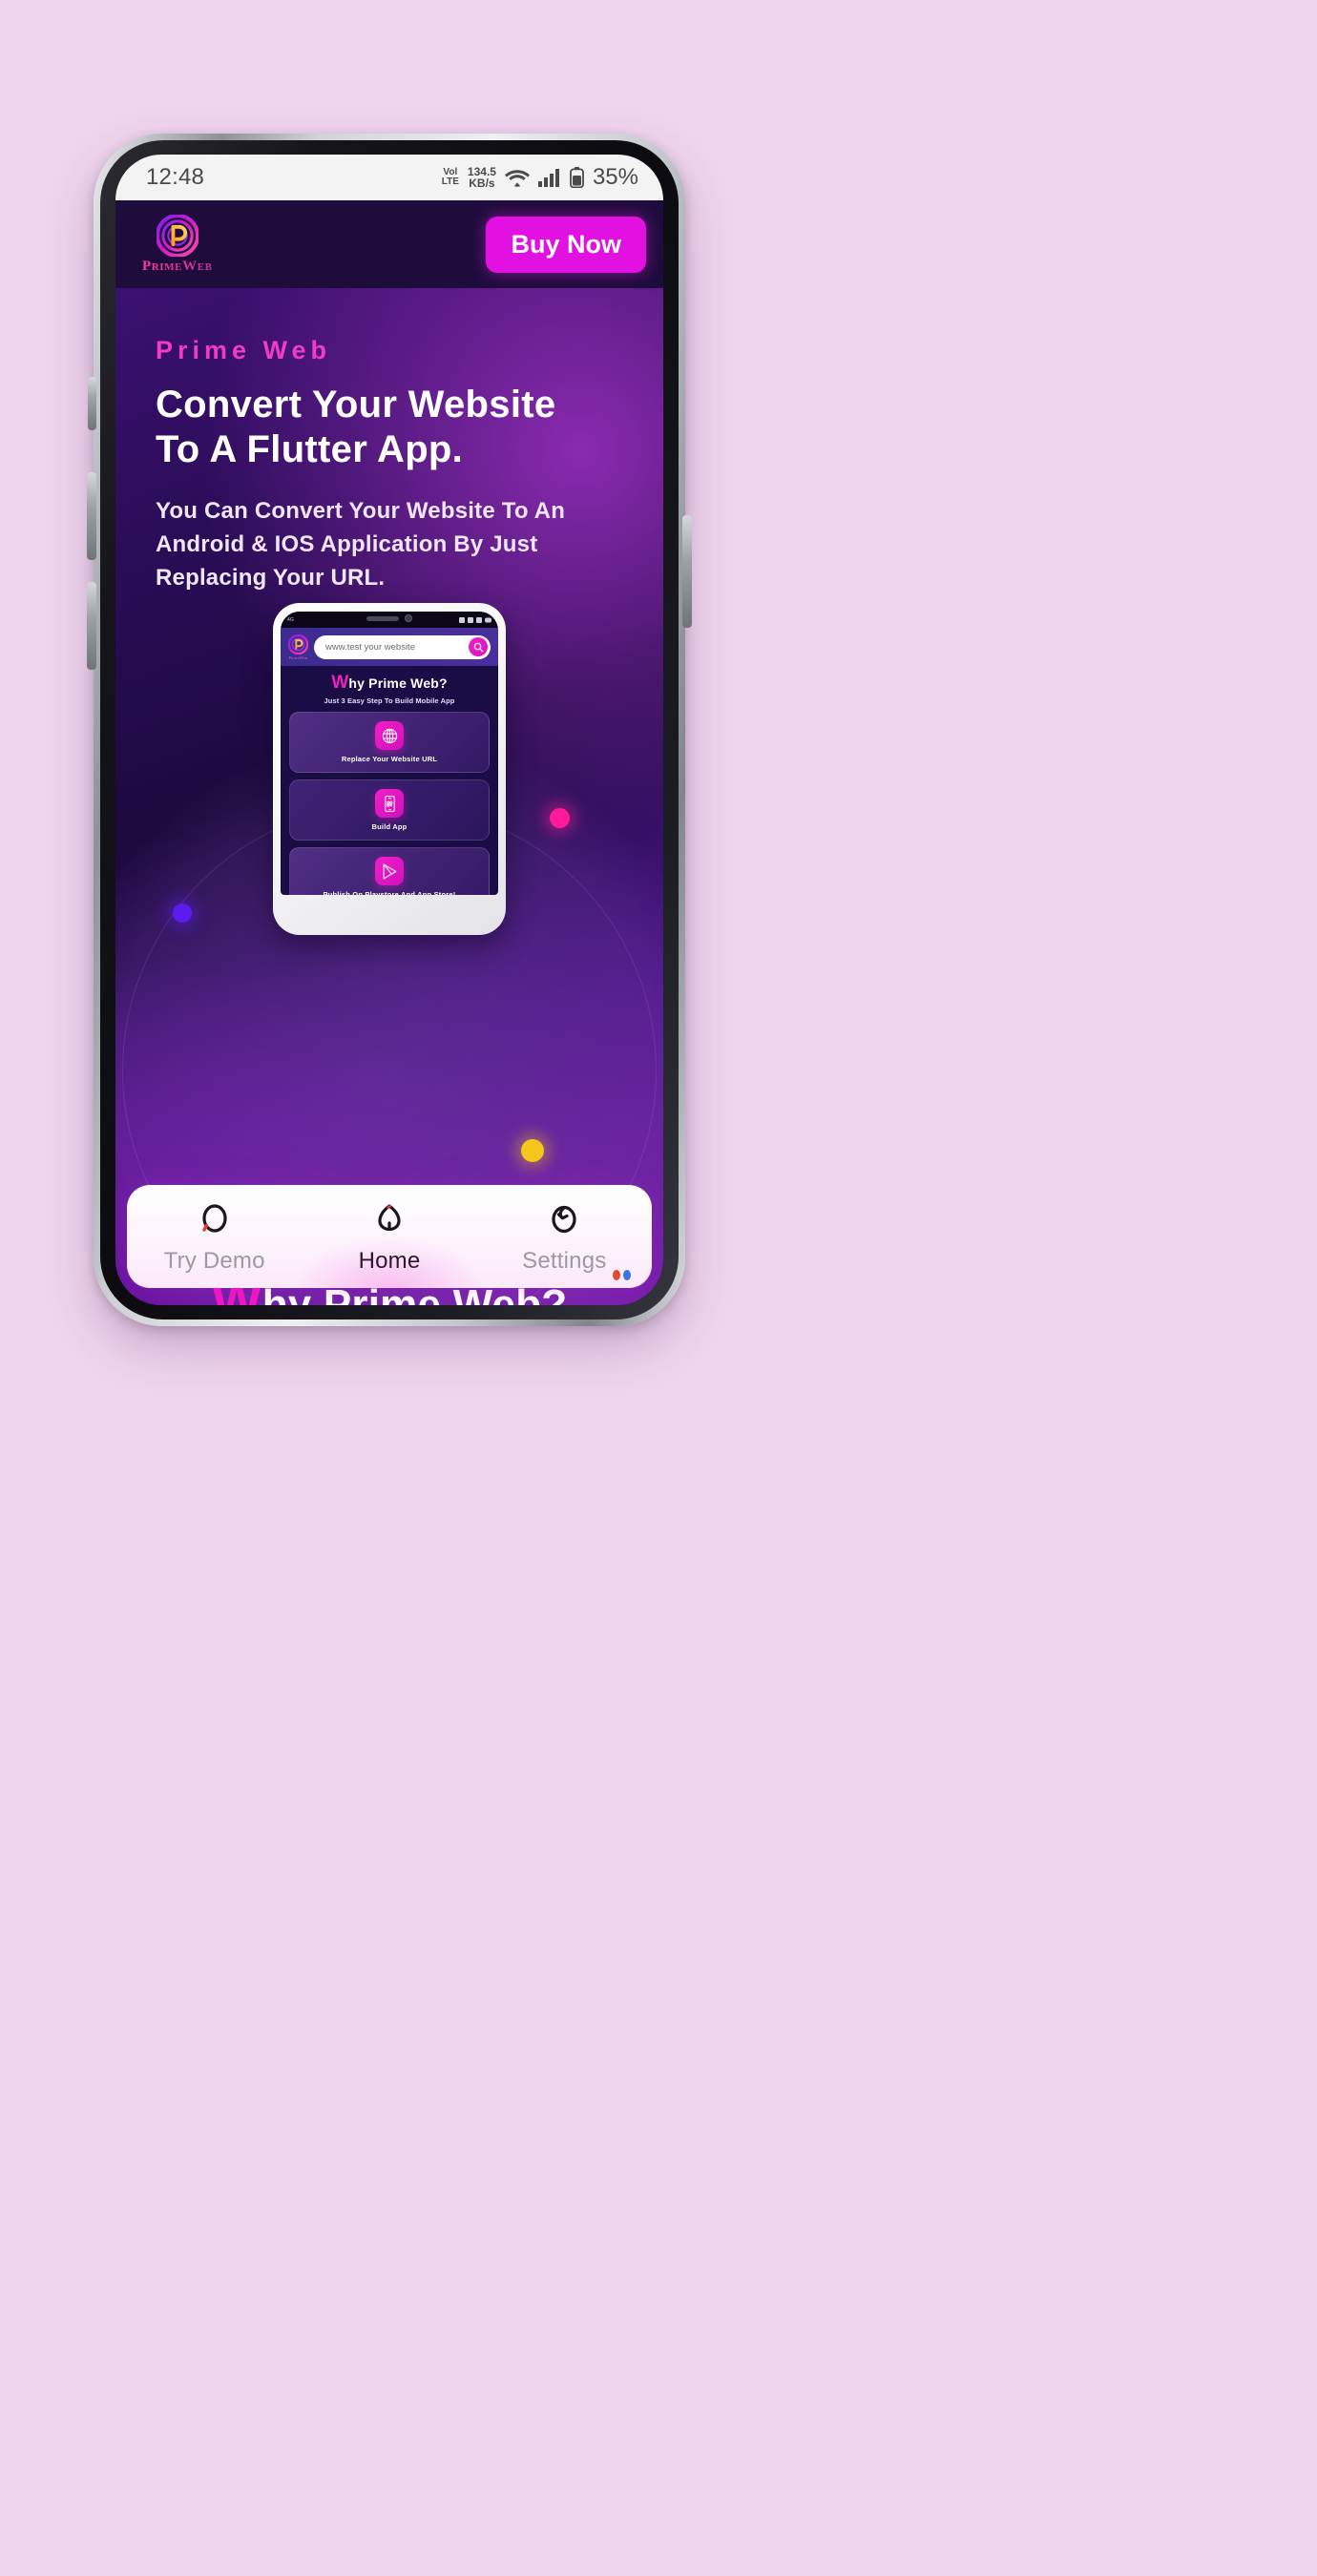  Describe the element at coordinates (214, 1237) in the screenshot. I see `nav-item-try-demo: Try Demo` at that location.